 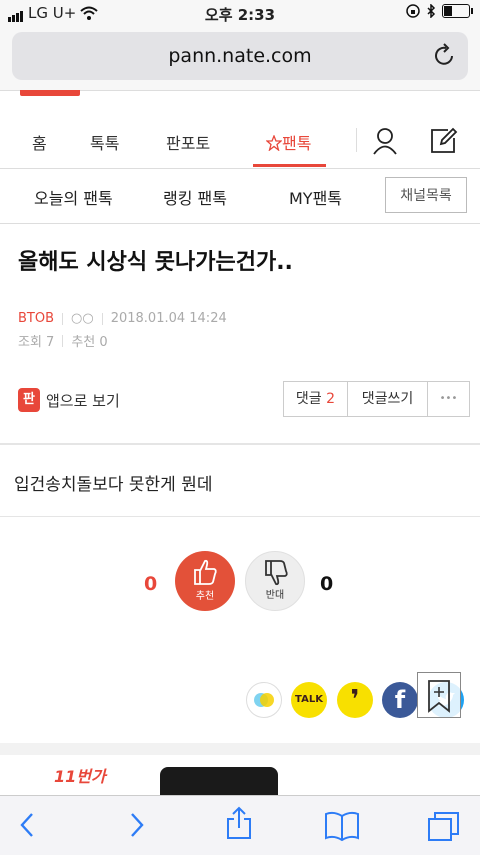 I want to click on comment-count: 2, so click(x=331, y=399).